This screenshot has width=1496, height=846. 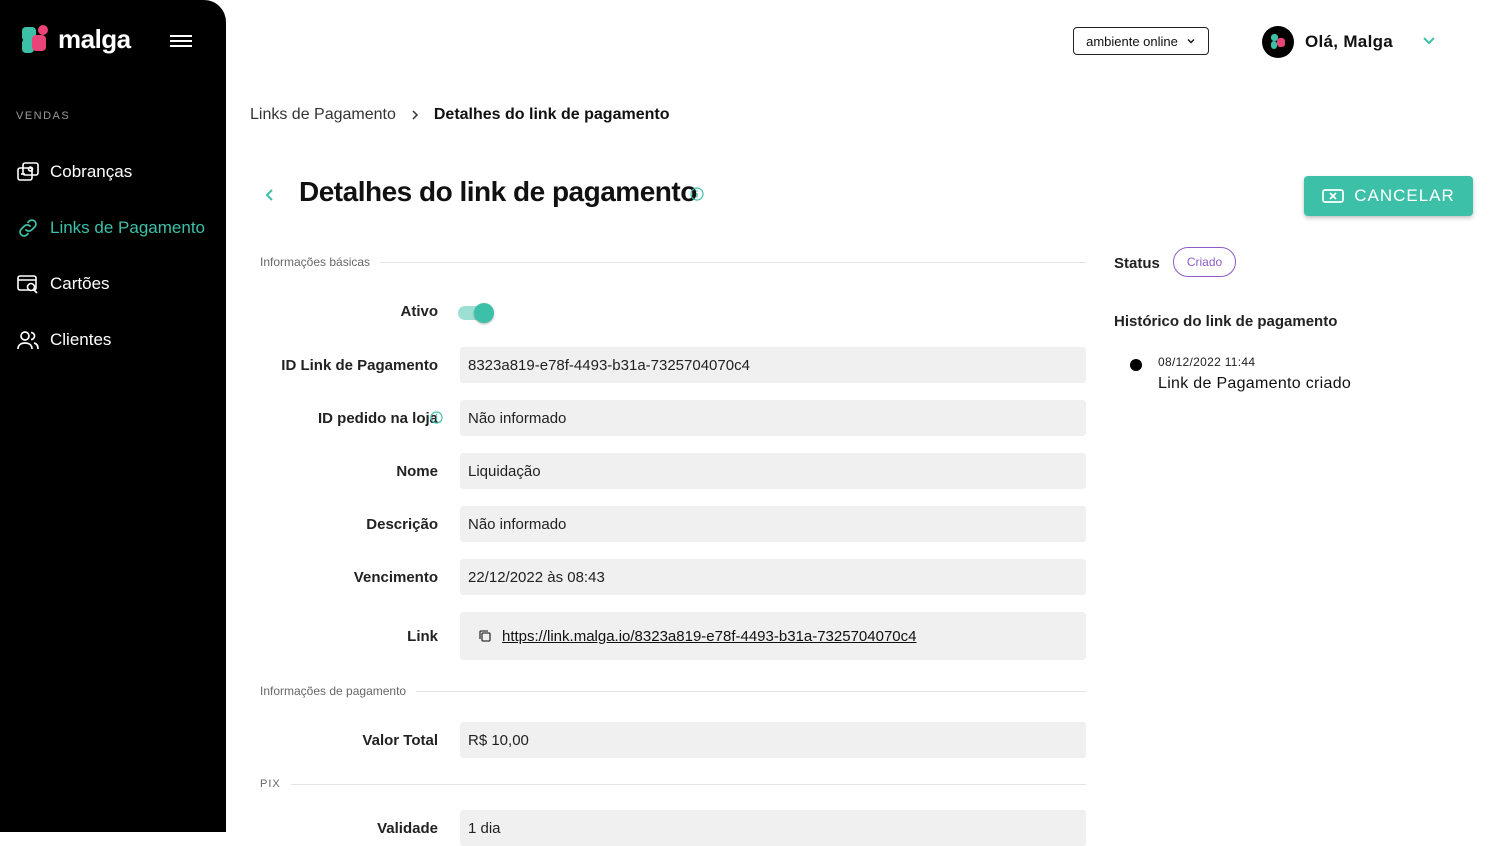 I want to click on breadcrumb-current: Detalhes do link de pagamento, so click(x=551, y=114).